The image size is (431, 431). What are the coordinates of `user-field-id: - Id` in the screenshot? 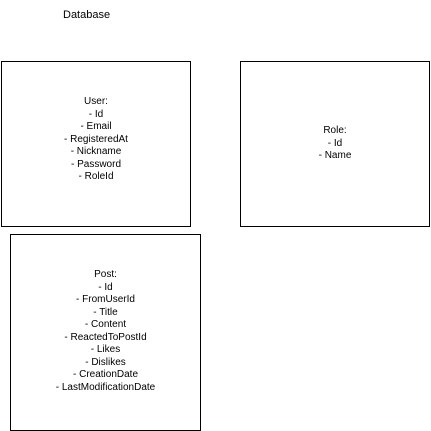 It's located at (96, 114).